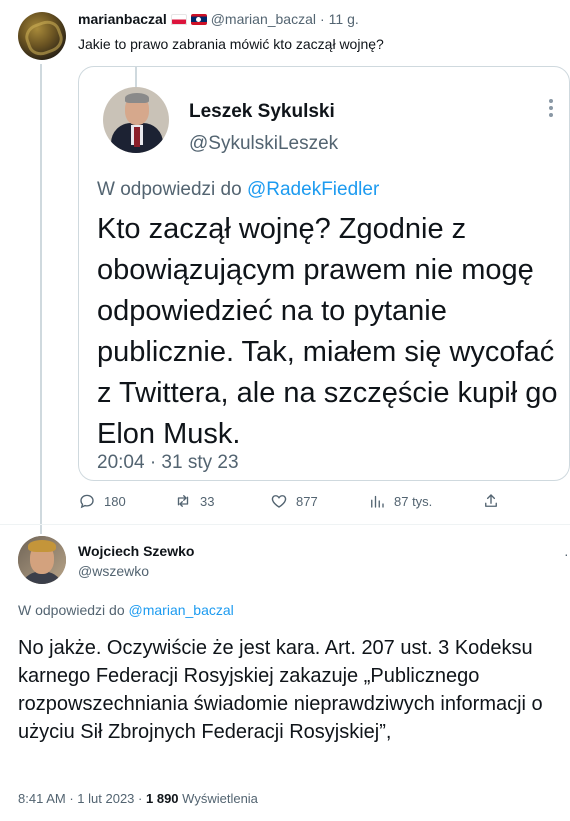  Describe the element at coordinates (105, 798) in the screenshot. I see `tweet-date: 1 lut 2023` at that location.